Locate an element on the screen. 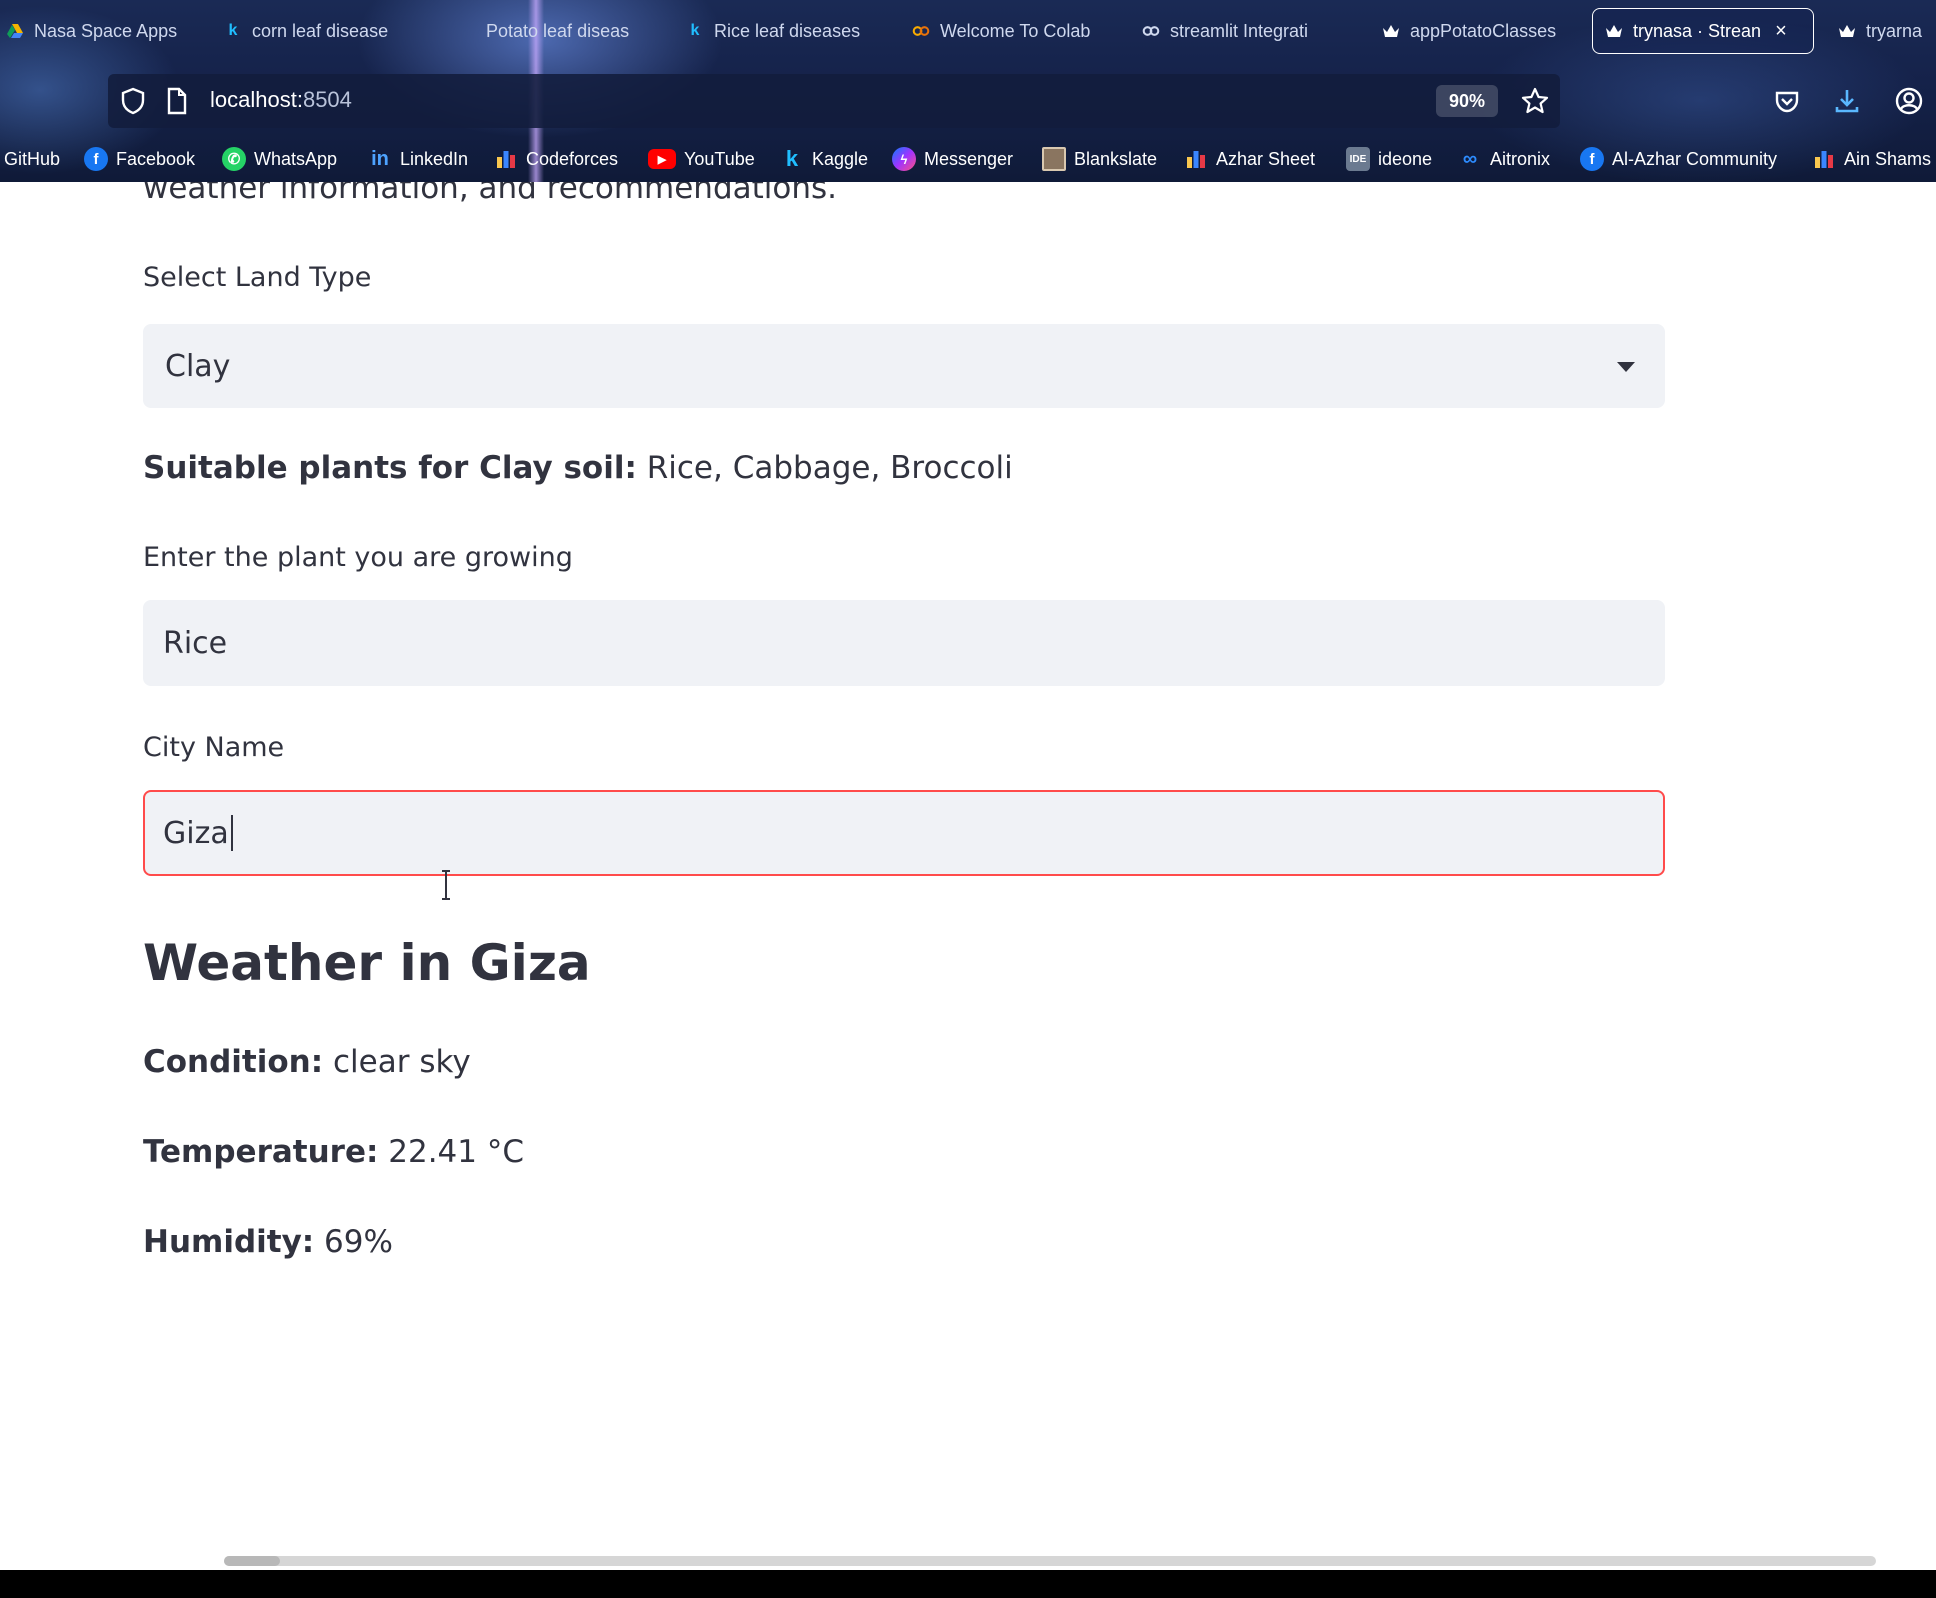 The image size is (1936, 1598). tab-label: Welcome To Colab is located at coordinates (1015, 30).